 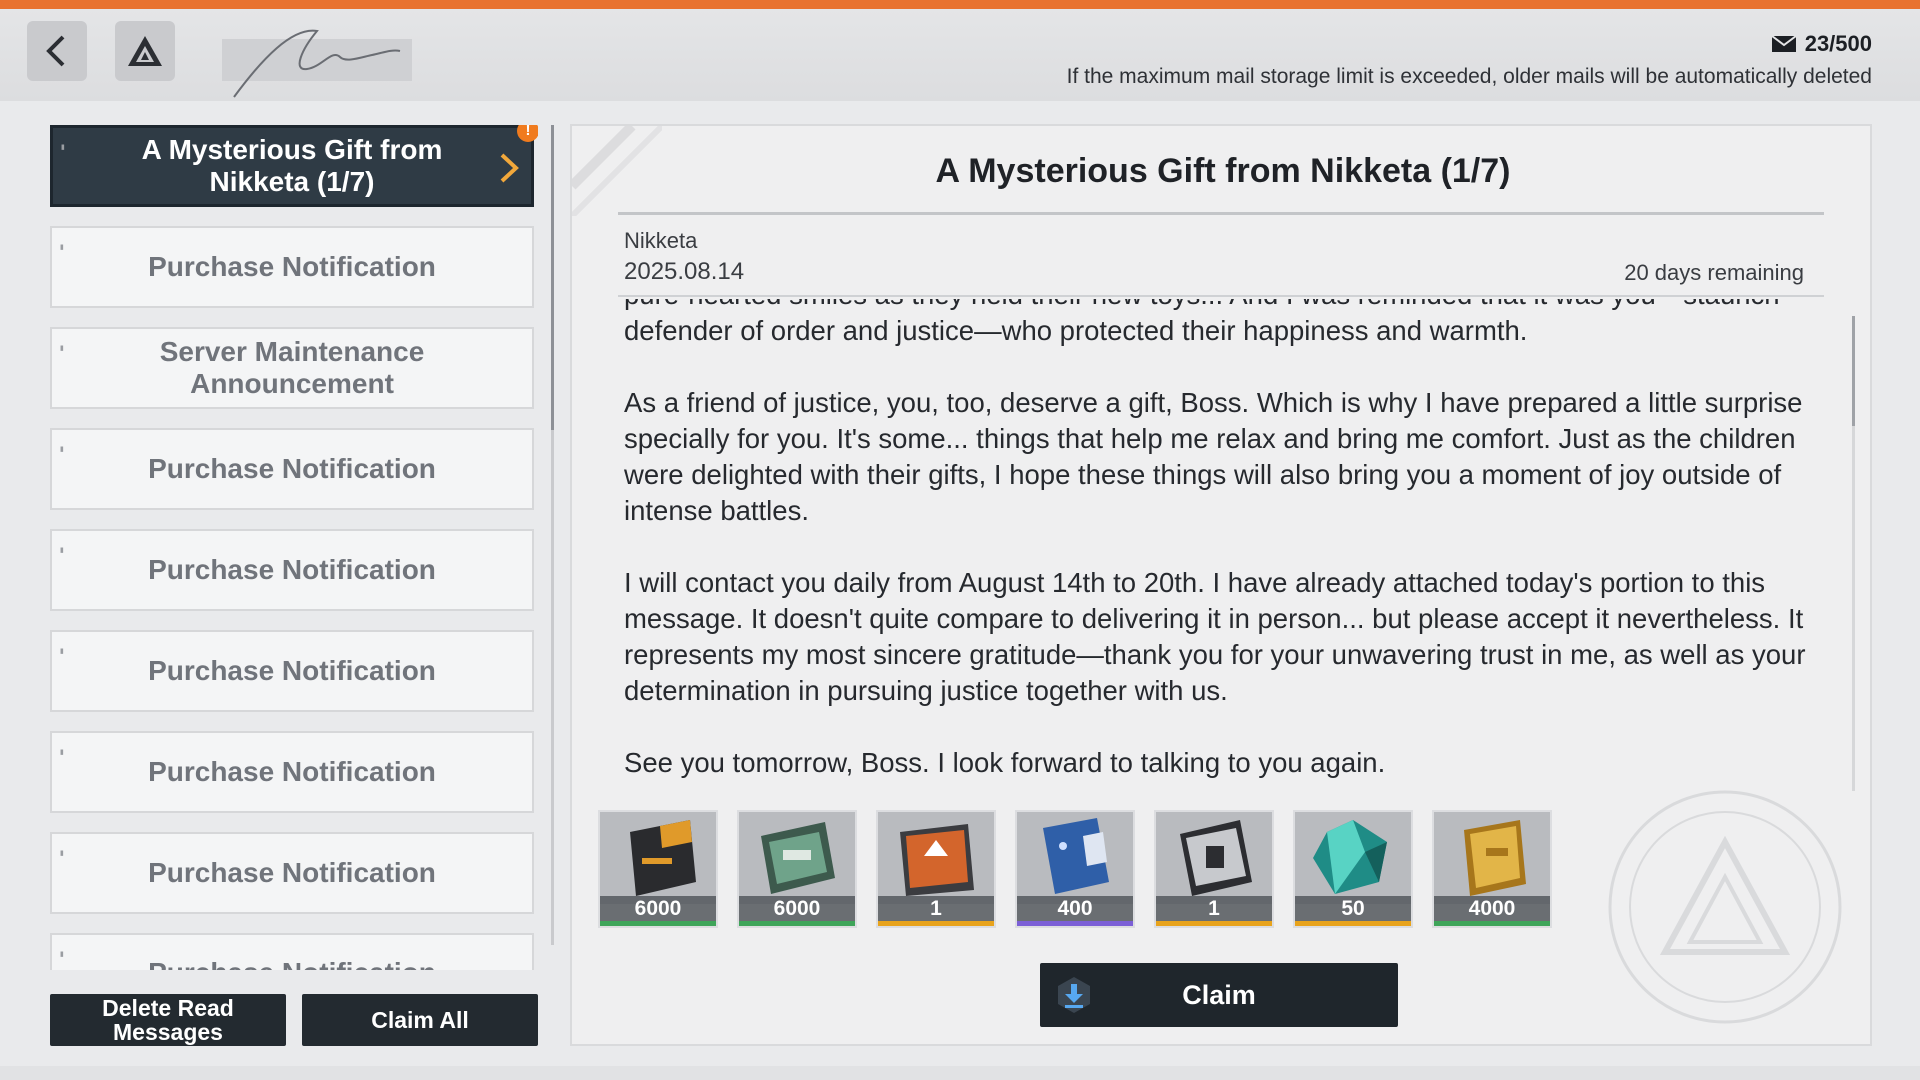 I want to click on signature-emblem-icon, so click(x=317, y=63).